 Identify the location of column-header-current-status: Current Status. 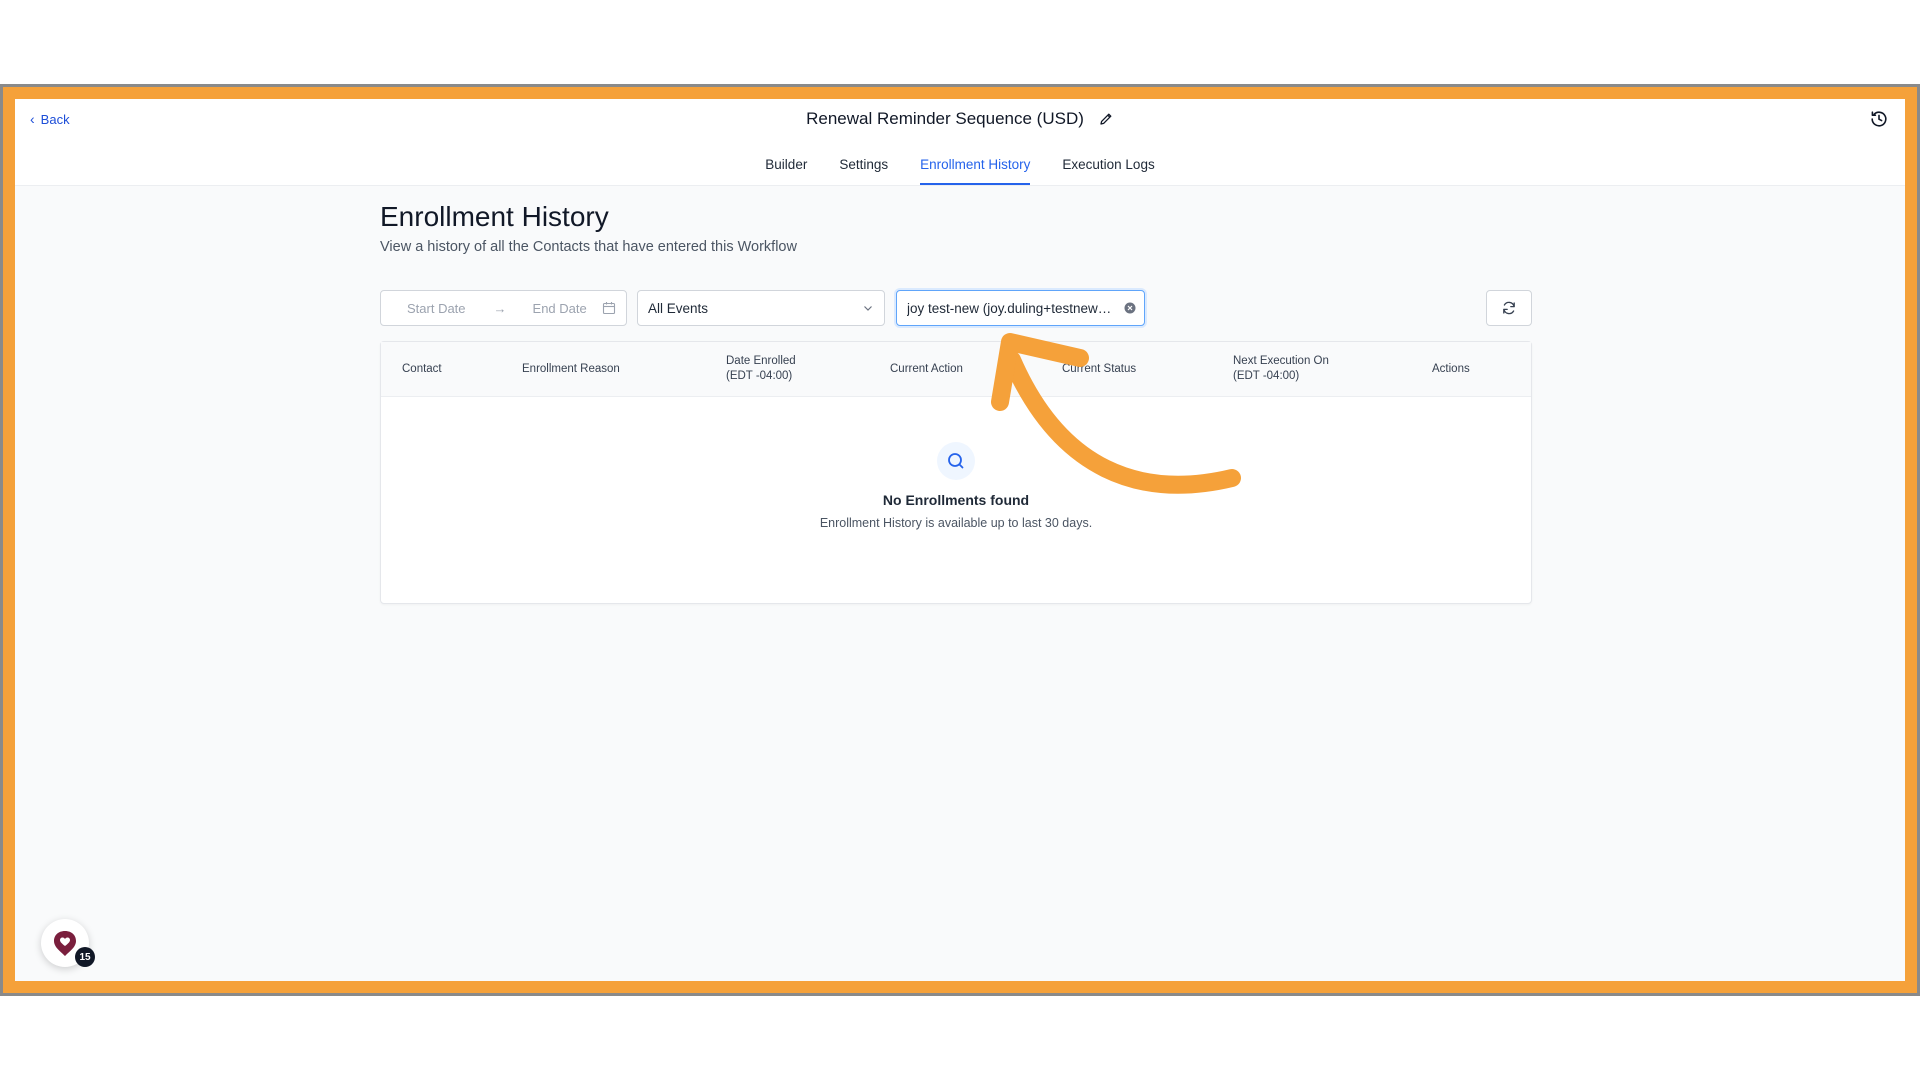
(1099, 369).